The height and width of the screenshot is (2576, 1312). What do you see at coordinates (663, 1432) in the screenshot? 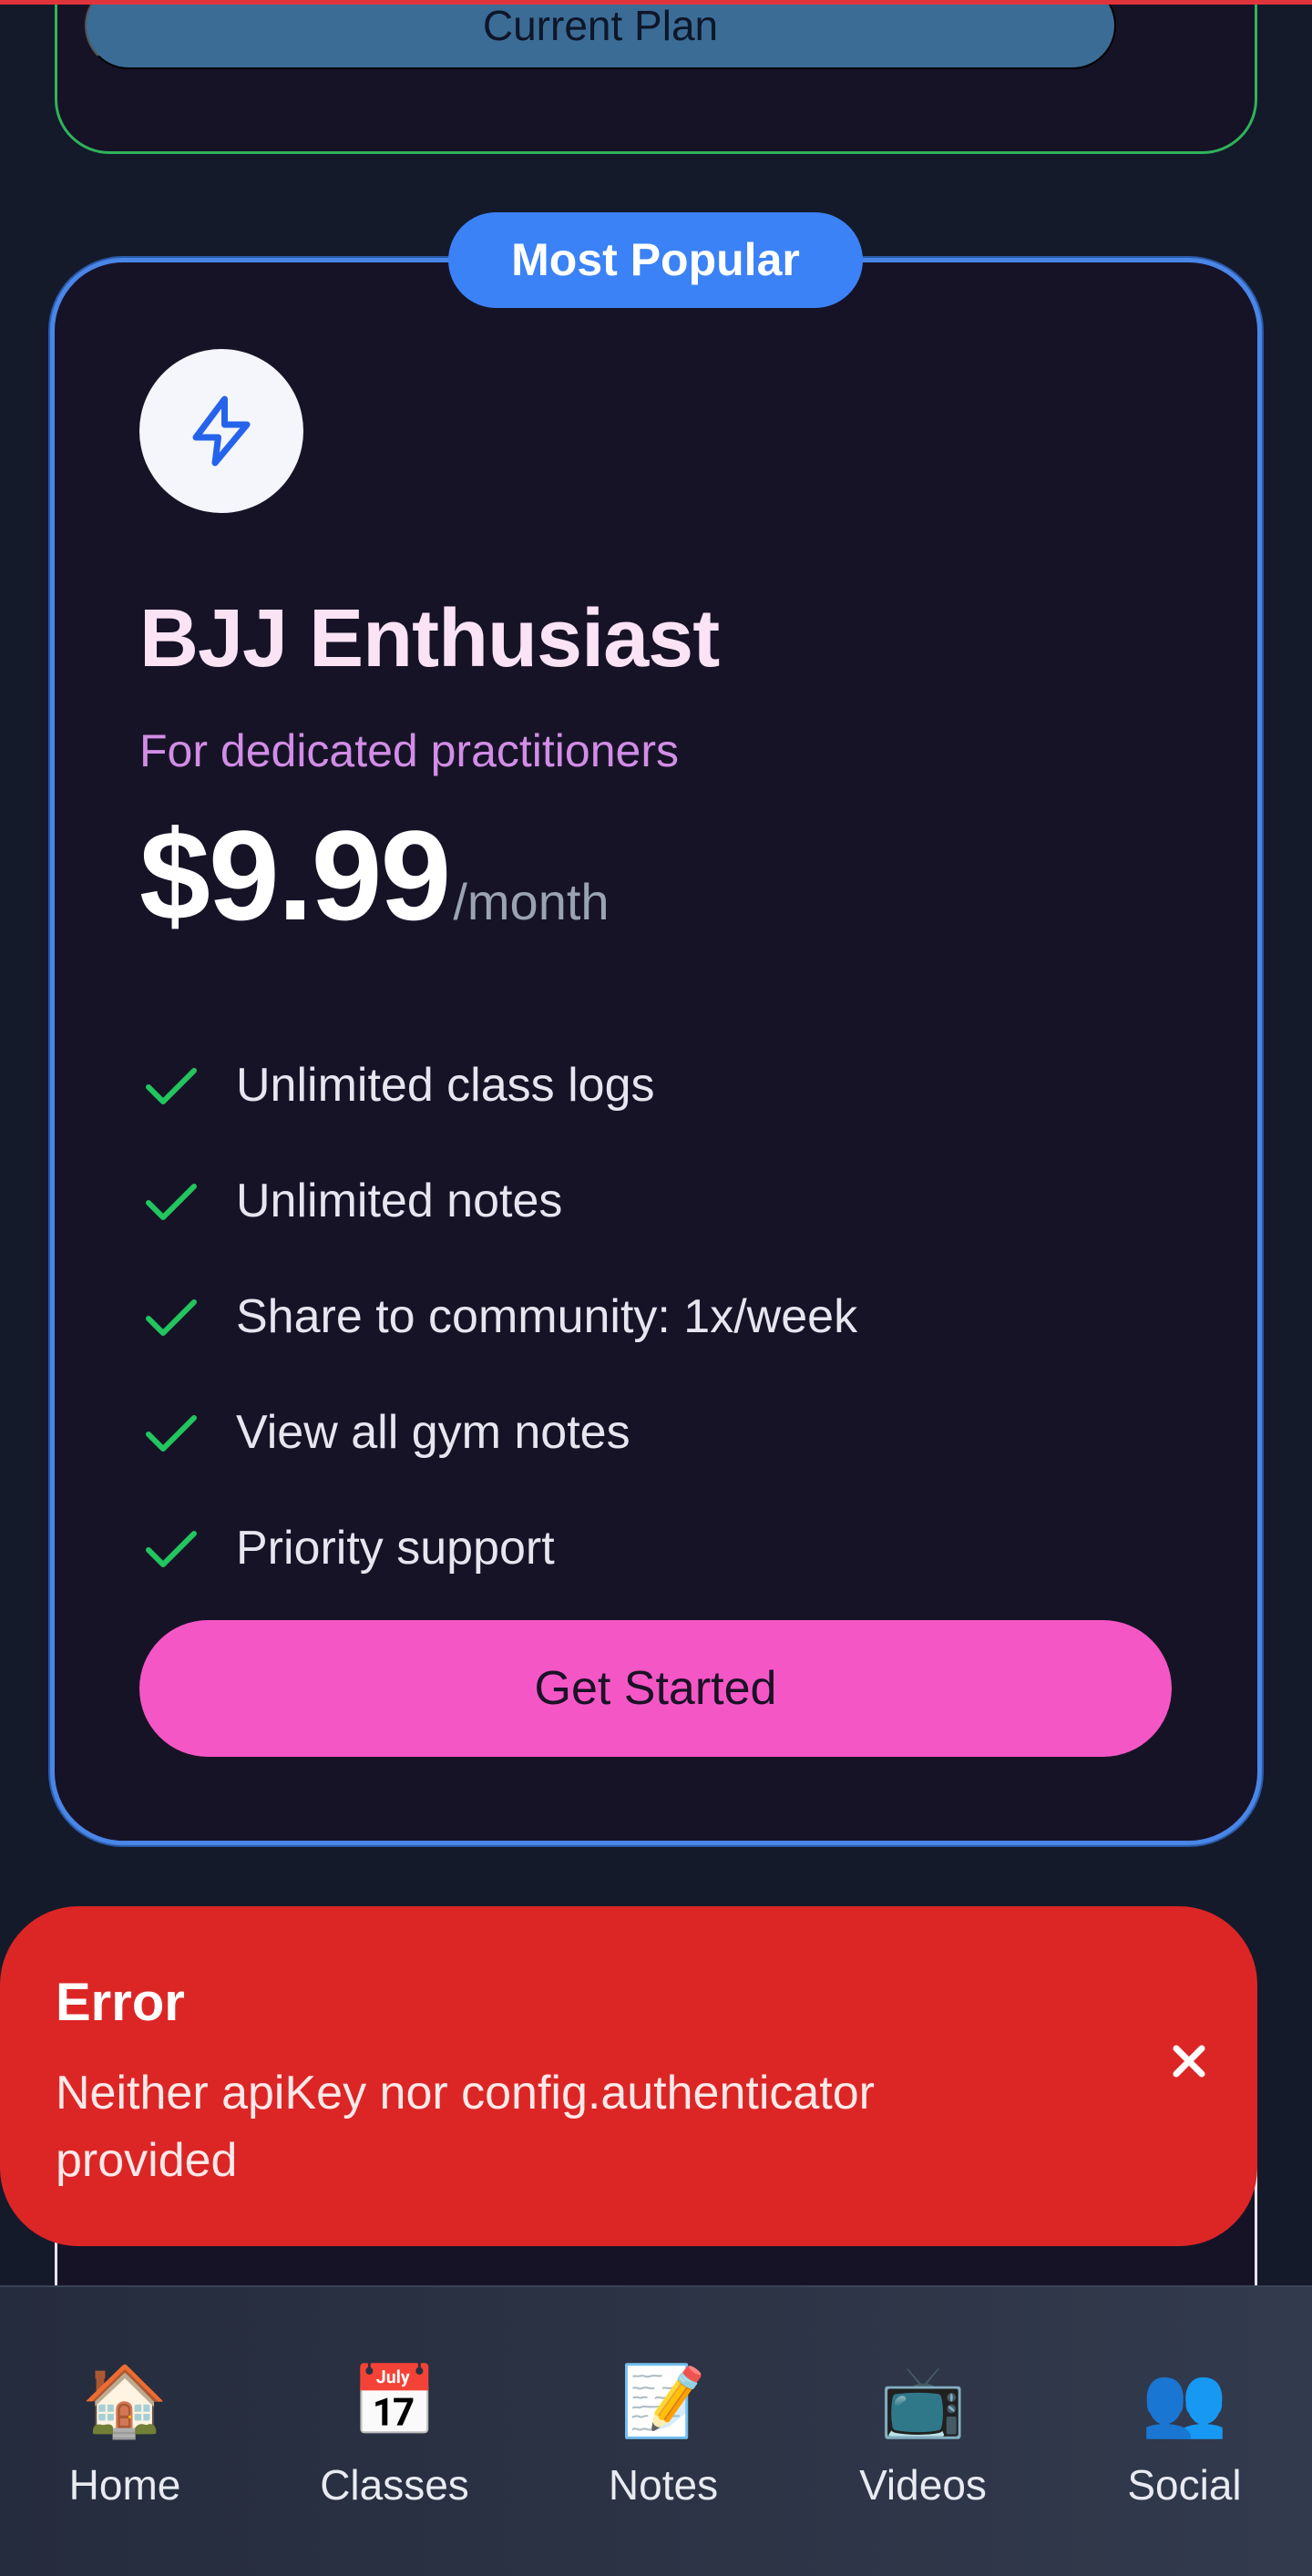
I see `feature-item: View all gym notes` at bounding box center [663, 1432].